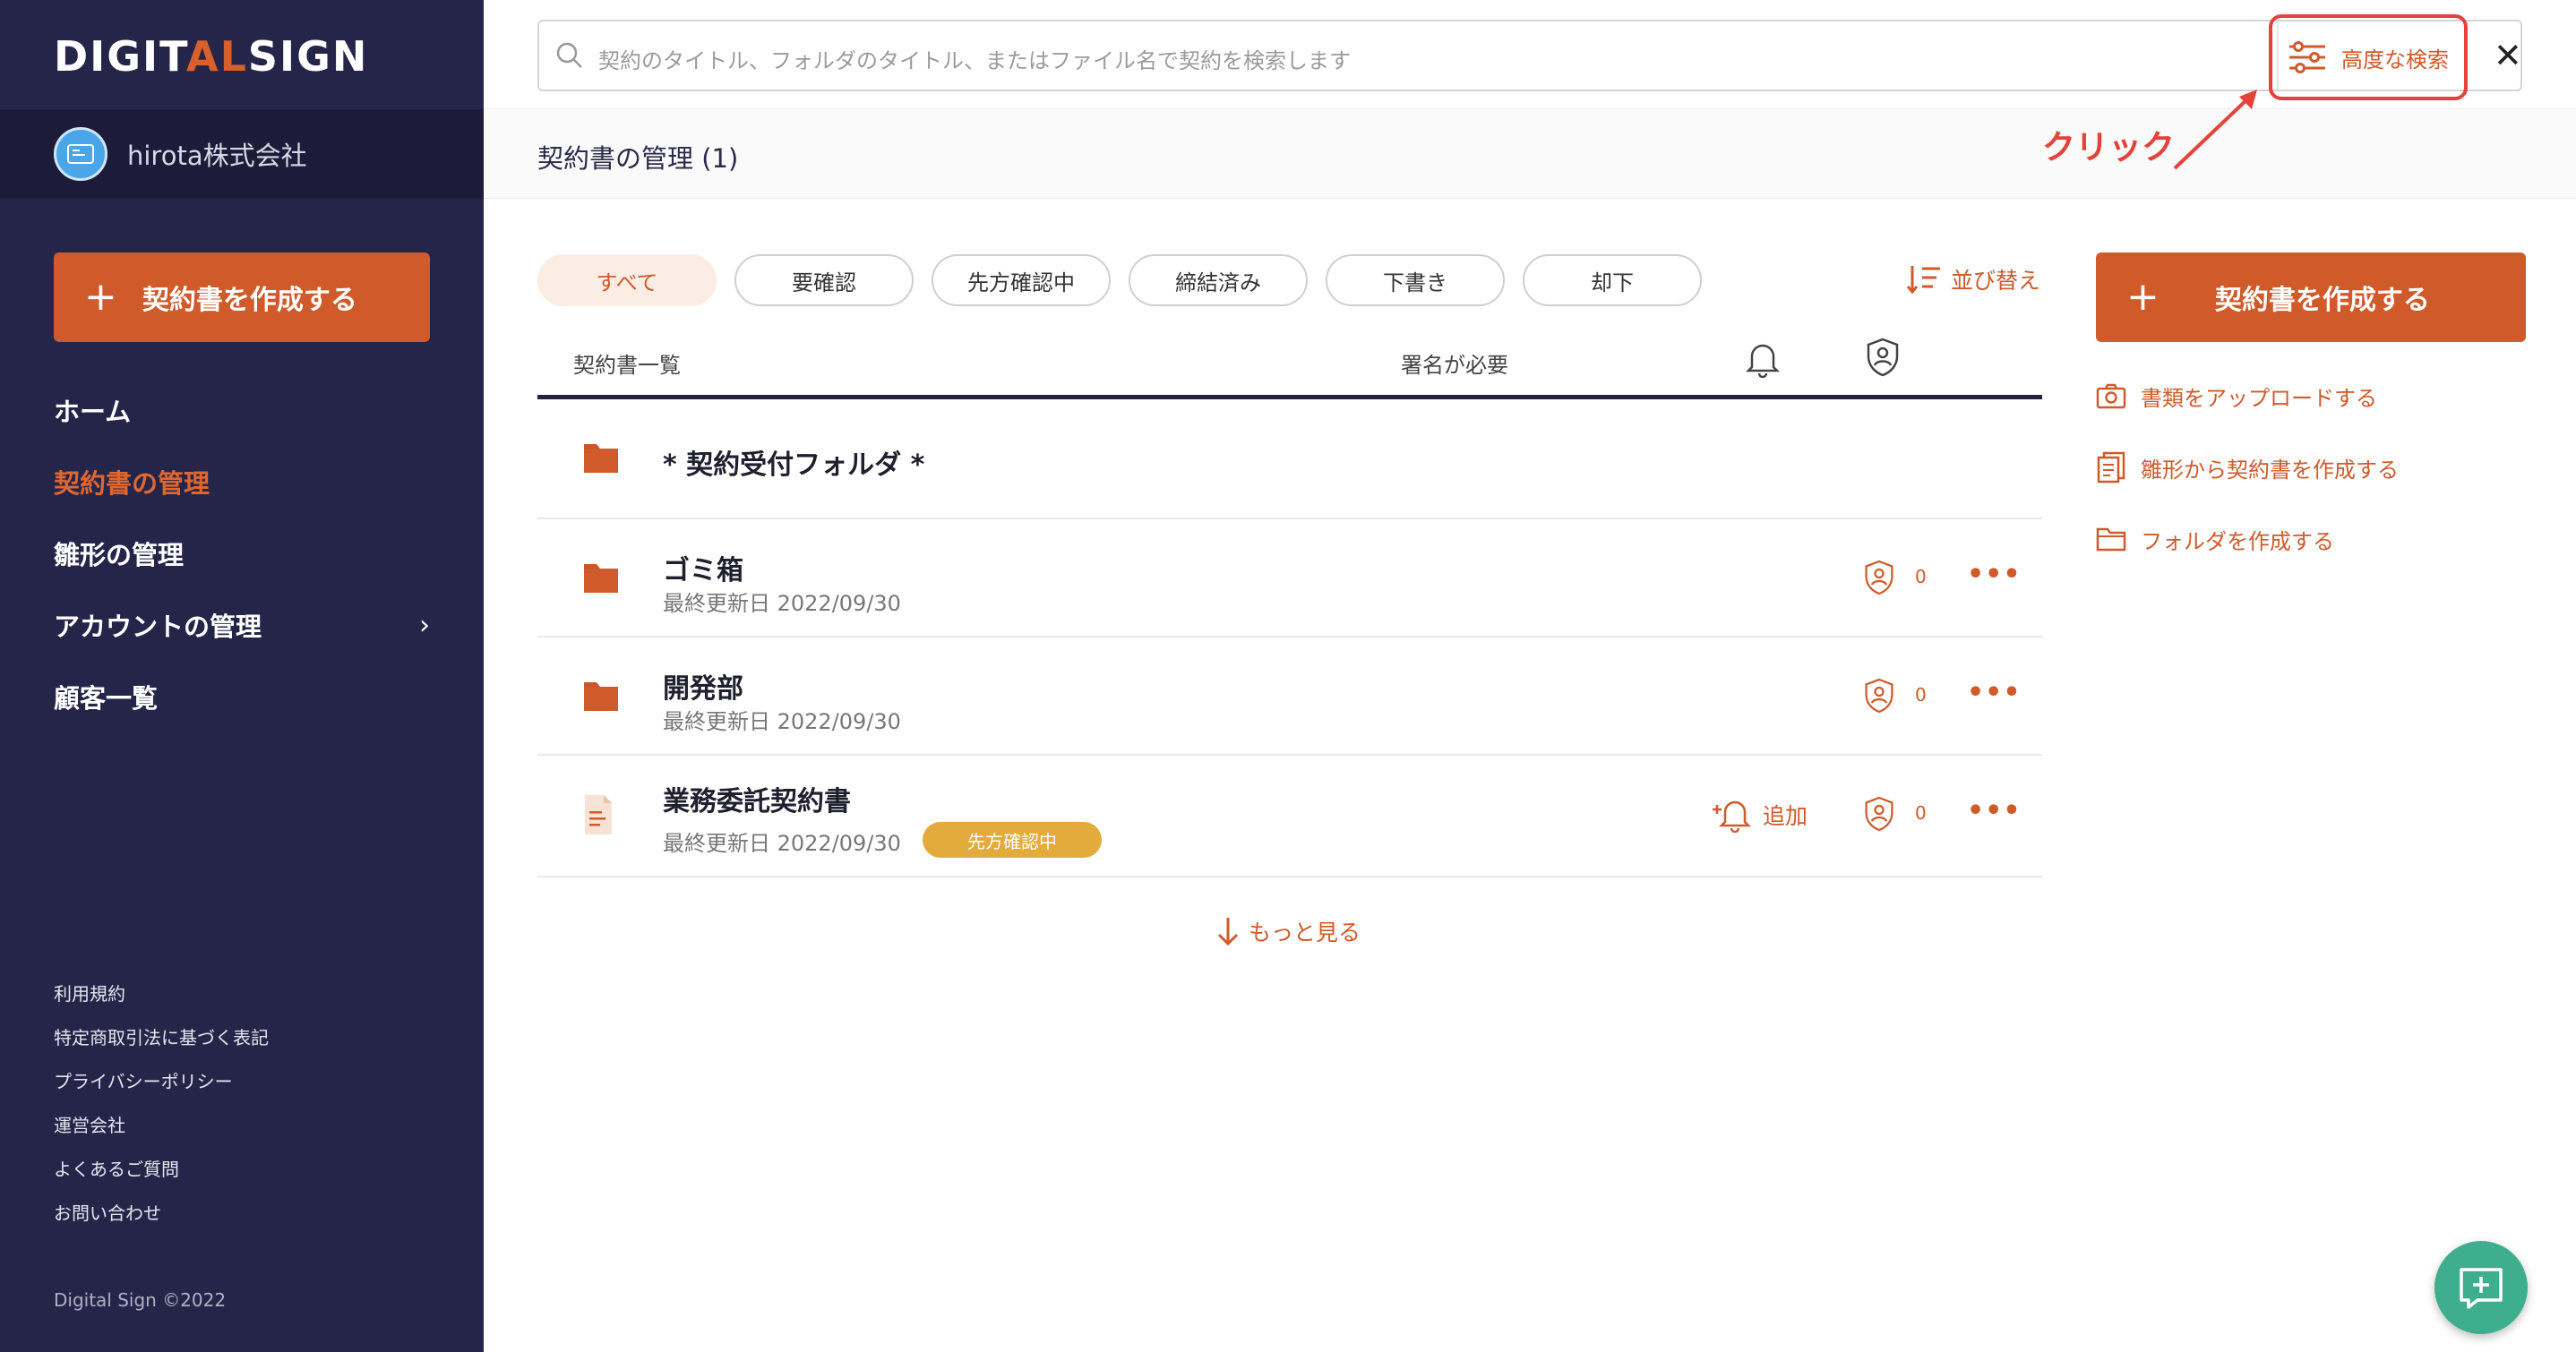 The image size is (2576, 1352). Describe the element at coordinates (638, 158) in the screenshot. I see `page-title: 契約書の管理 (1)` at that location.